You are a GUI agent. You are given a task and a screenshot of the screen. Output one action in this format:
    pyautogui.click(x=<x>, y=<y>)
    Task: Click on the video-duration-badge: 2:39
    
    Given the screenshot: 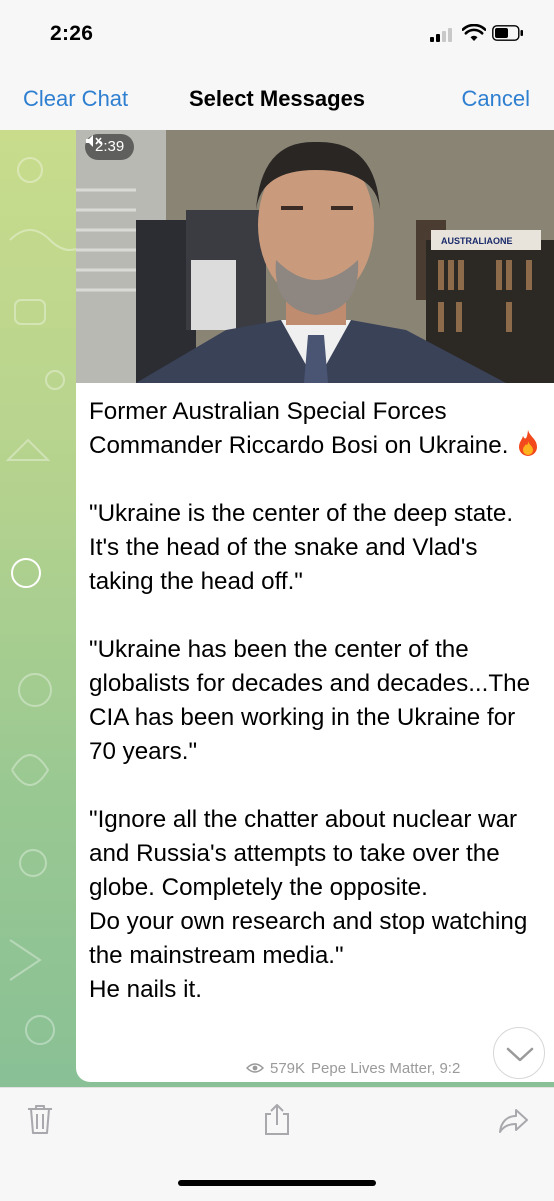 What is the action you would take?
    pyautogui.click(x=110, y=147)
    